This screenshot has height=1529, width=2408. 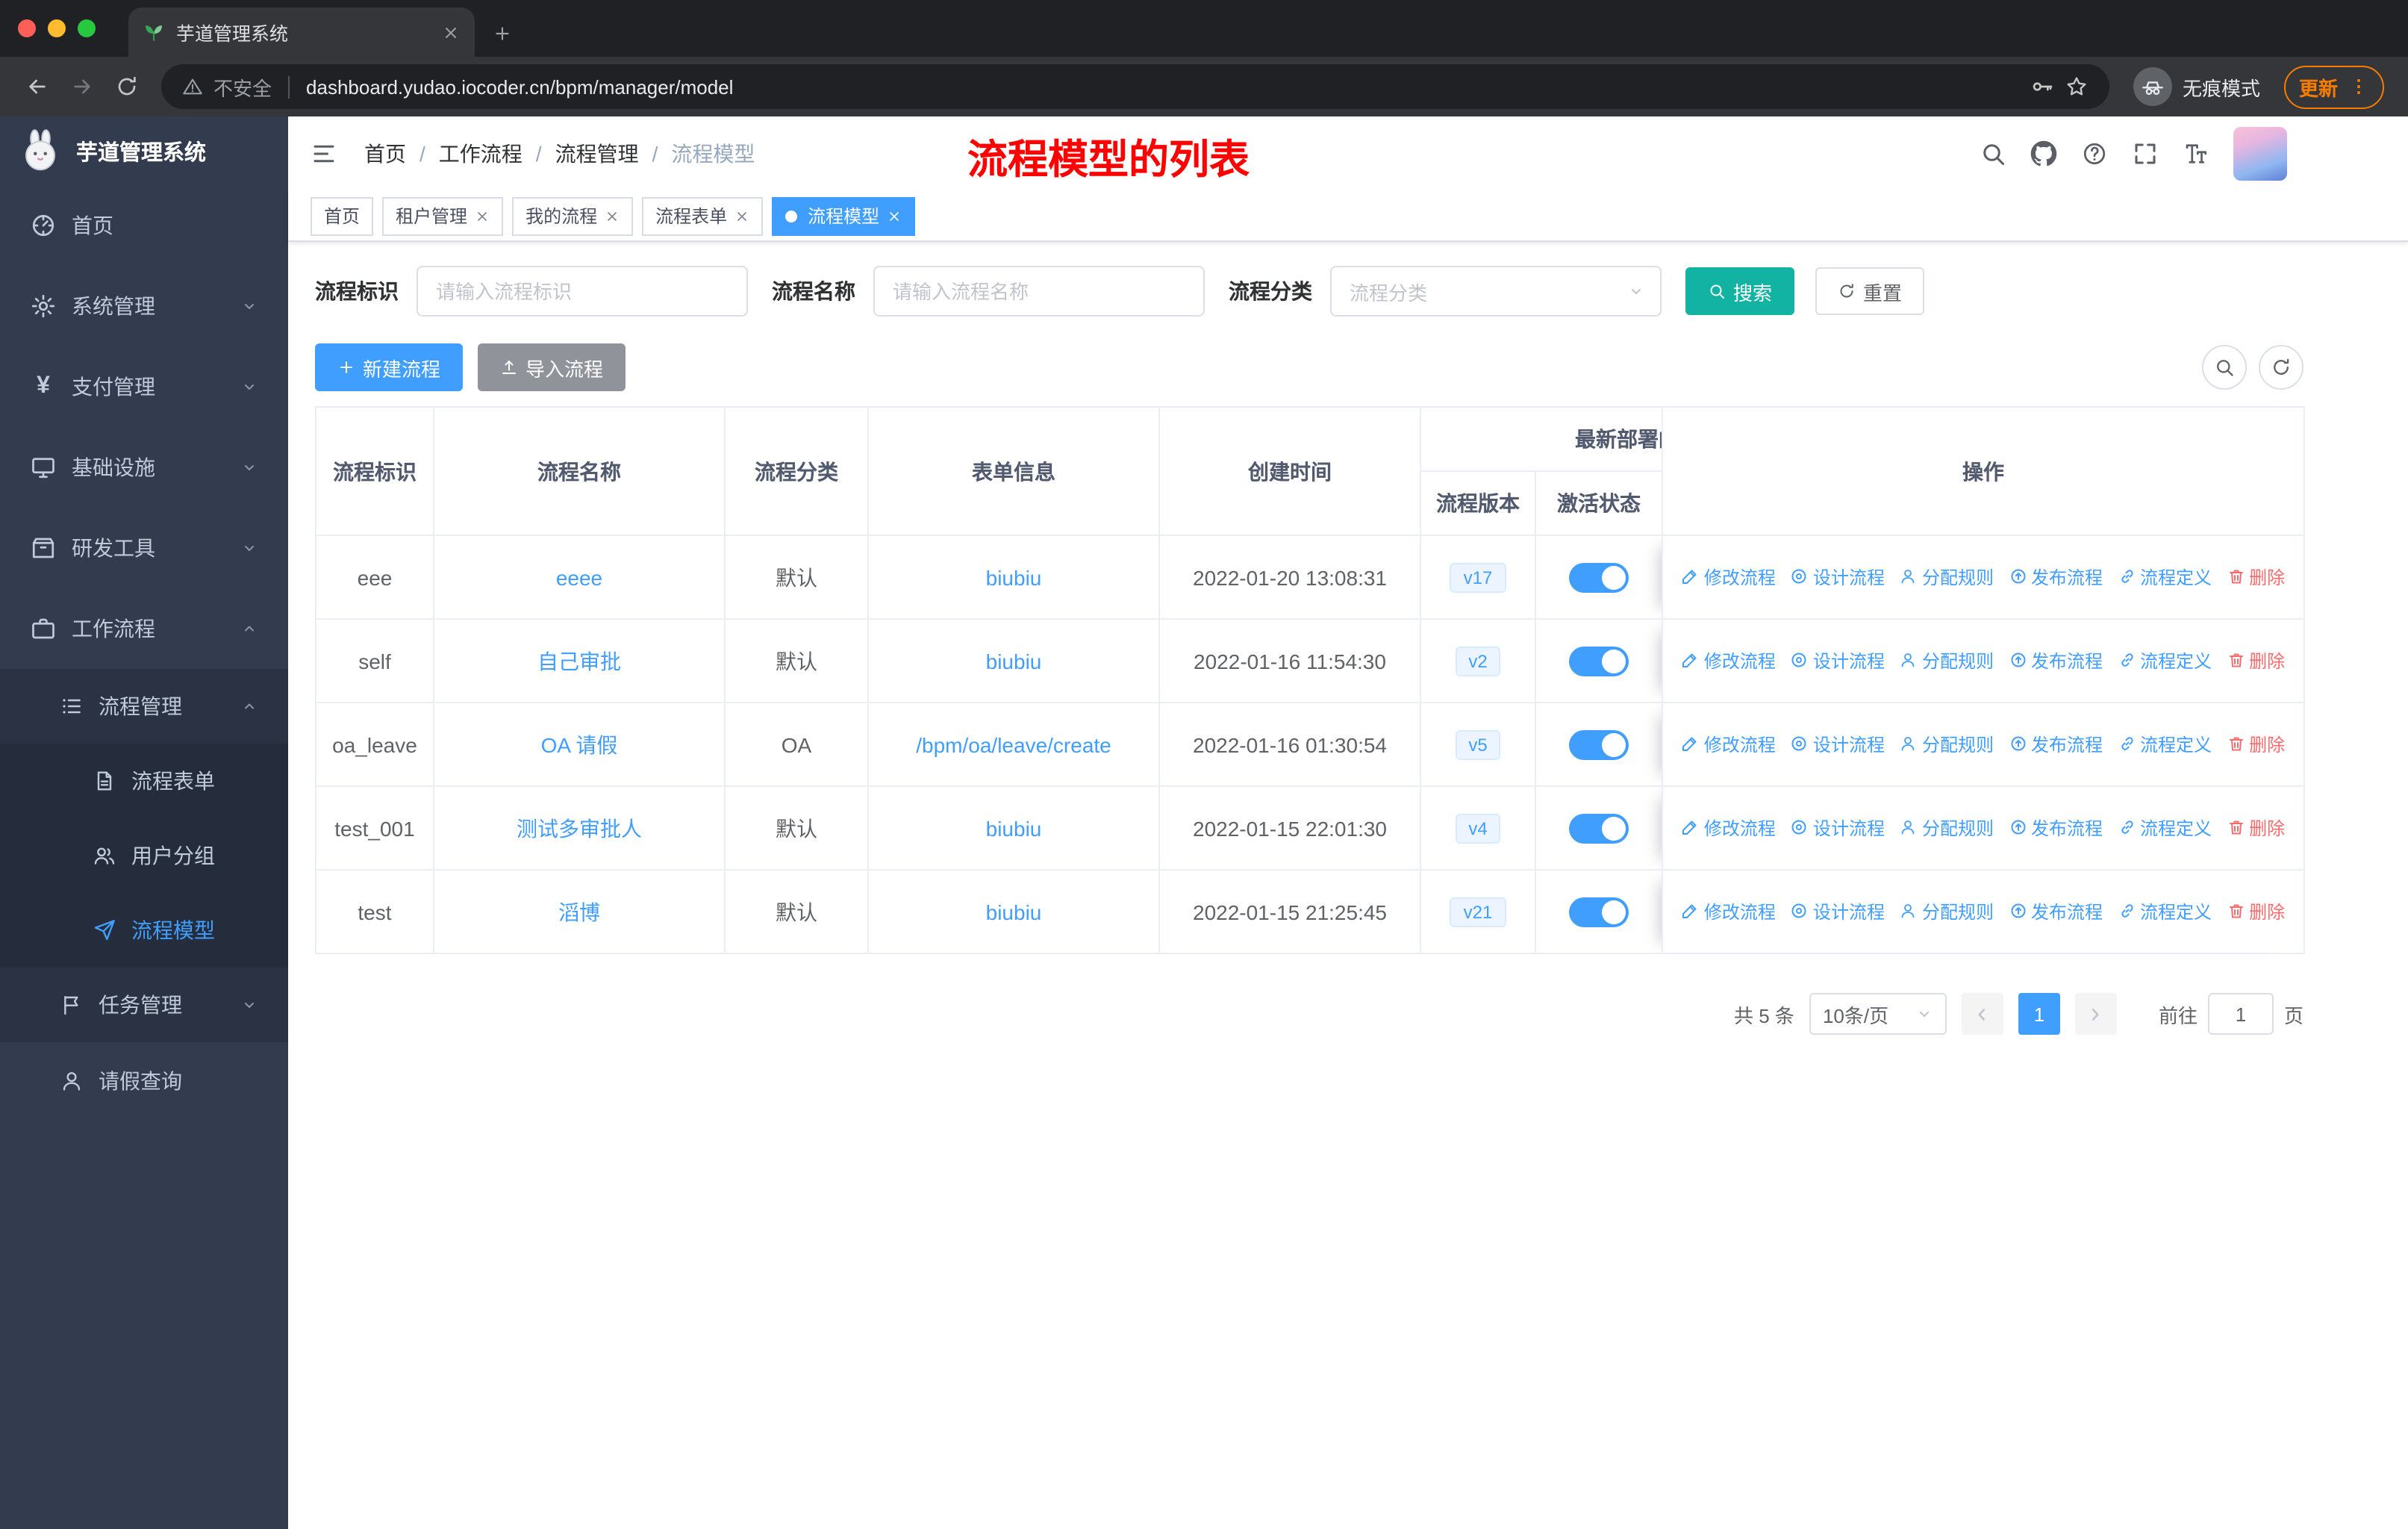 What do you see at coordinates (342, 215) in the screenshot?
I see `tag-home: 首页` at bounding box center [342, 215].